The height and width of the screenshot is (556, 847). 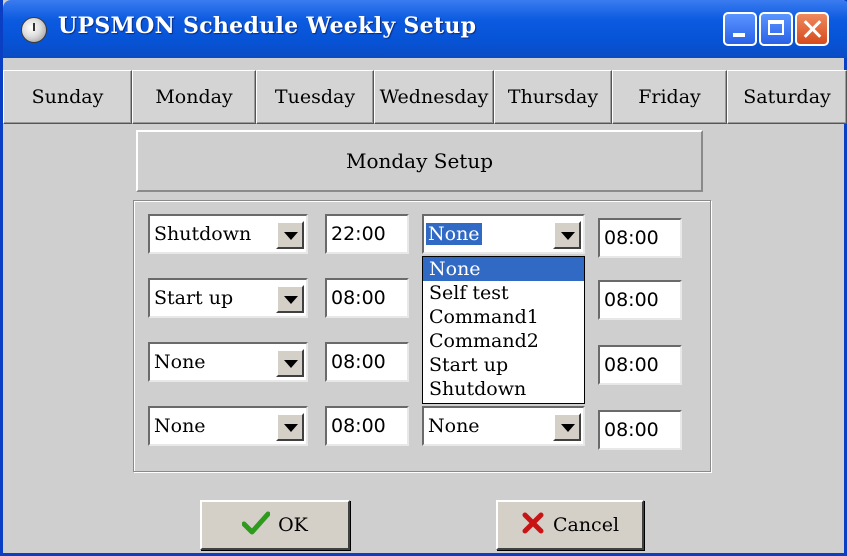 What do you see at coordinates (228, 426) in the screenshot?
I see `row4-action-select: None` at bounding box center [228, 426].